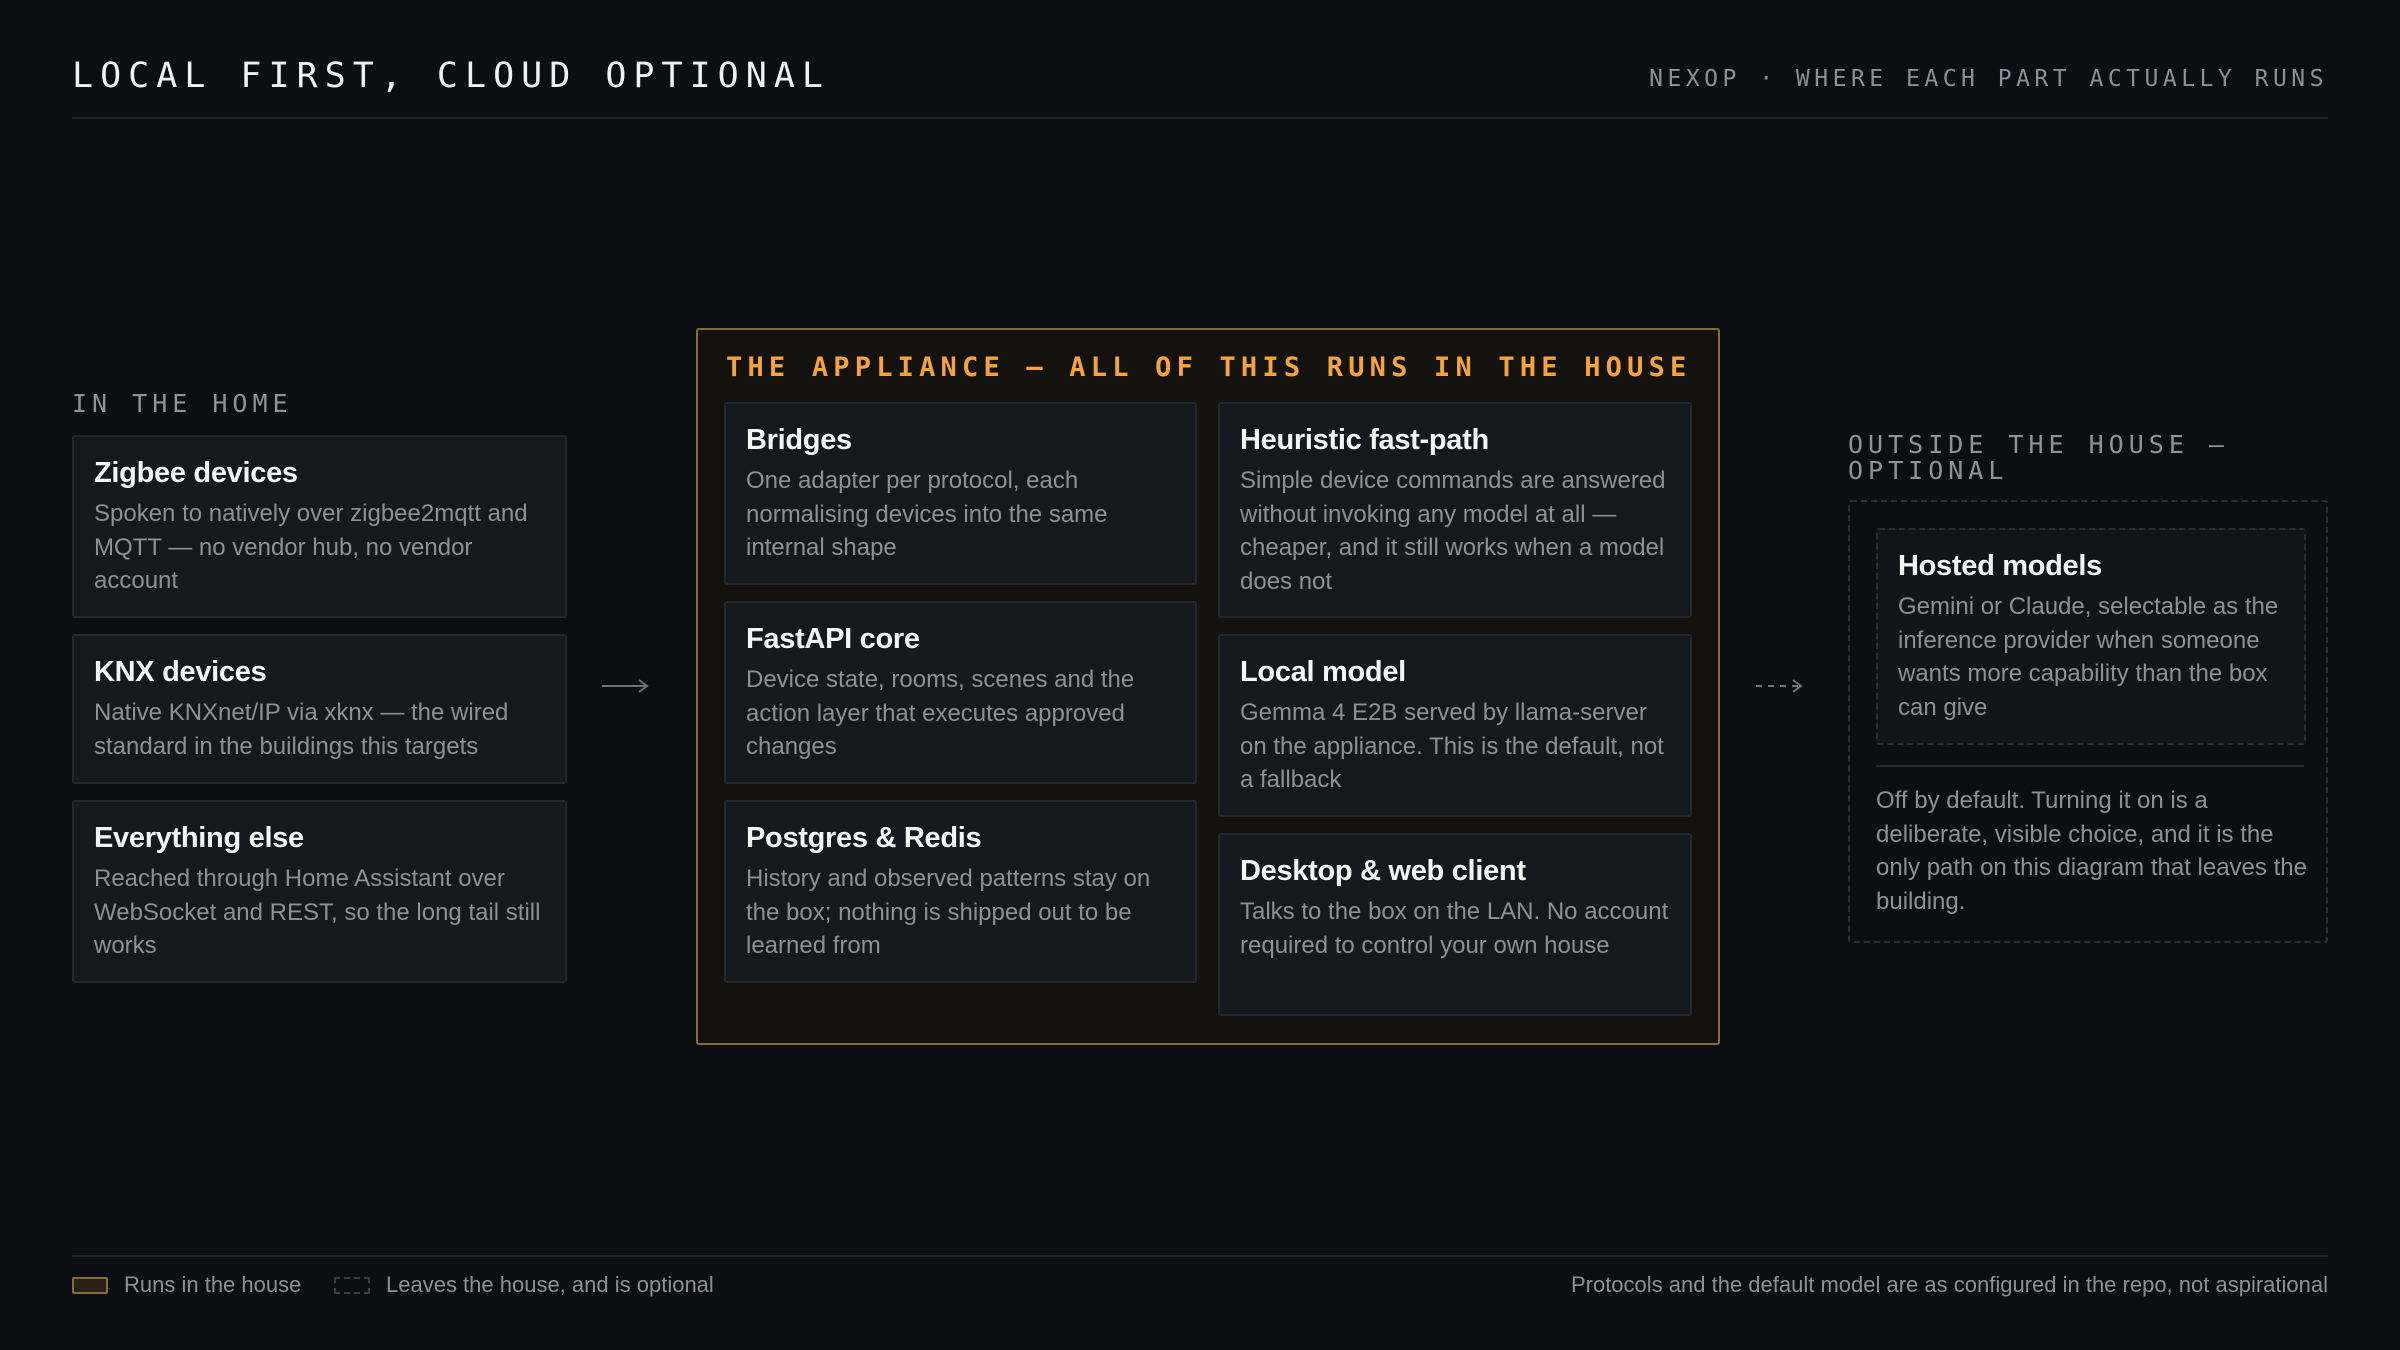  I want to click on page-title: LOCAL FIRST, CLOUD OPTIONAL, so click(451, 76).